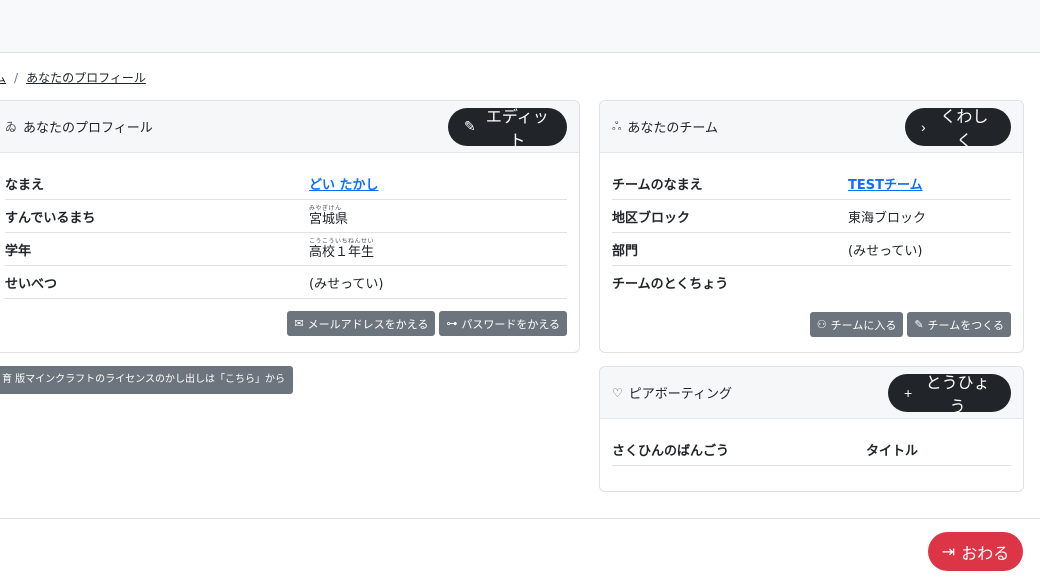 The image size is (1040, 588). I want to click on users-icon: ⚇, so click(821, 324).